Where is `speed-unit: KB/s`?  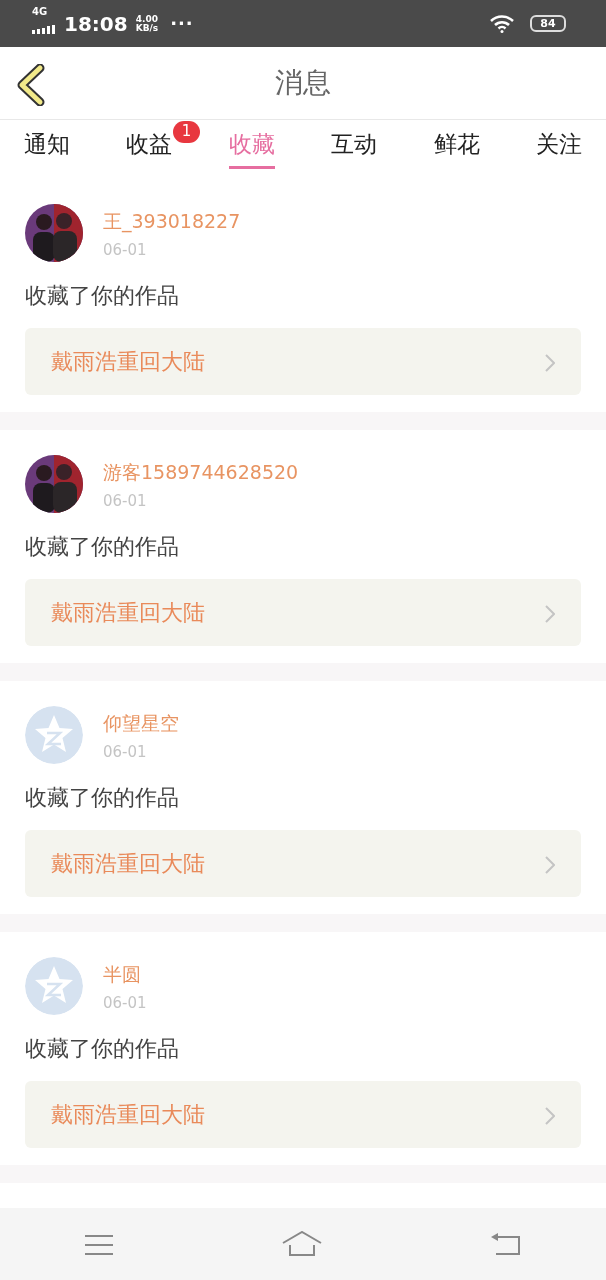 speed-unit: KB/s is located at coordinates (147, 28).